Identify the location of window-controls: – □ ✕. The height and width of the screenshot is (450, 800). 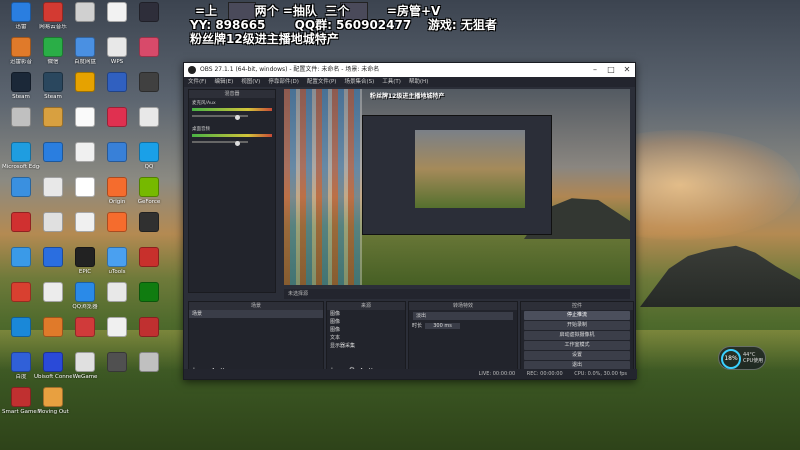
(611, 70).